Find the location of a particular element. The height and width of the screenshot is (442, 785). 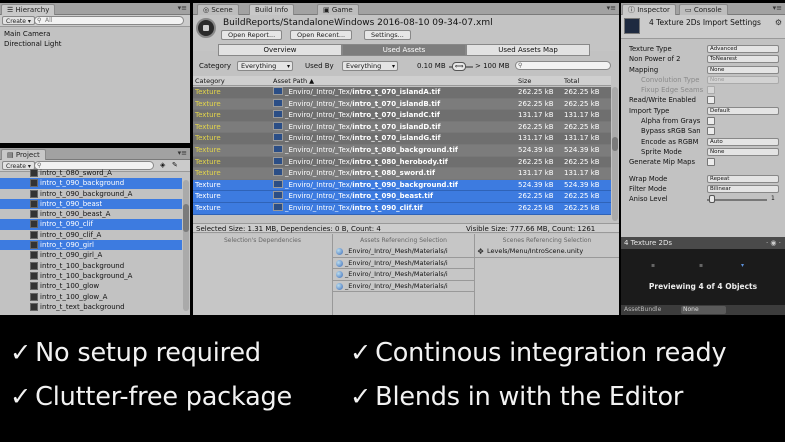

aniso-slider-track is located at coordinates (737, 200).